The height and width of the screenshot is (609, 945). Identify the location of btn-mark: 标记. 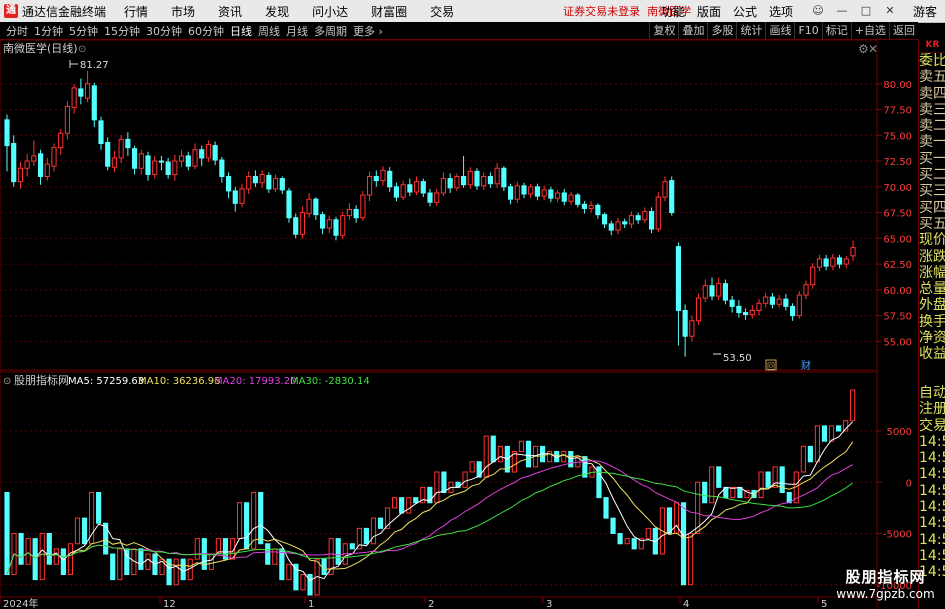
(836, 30).